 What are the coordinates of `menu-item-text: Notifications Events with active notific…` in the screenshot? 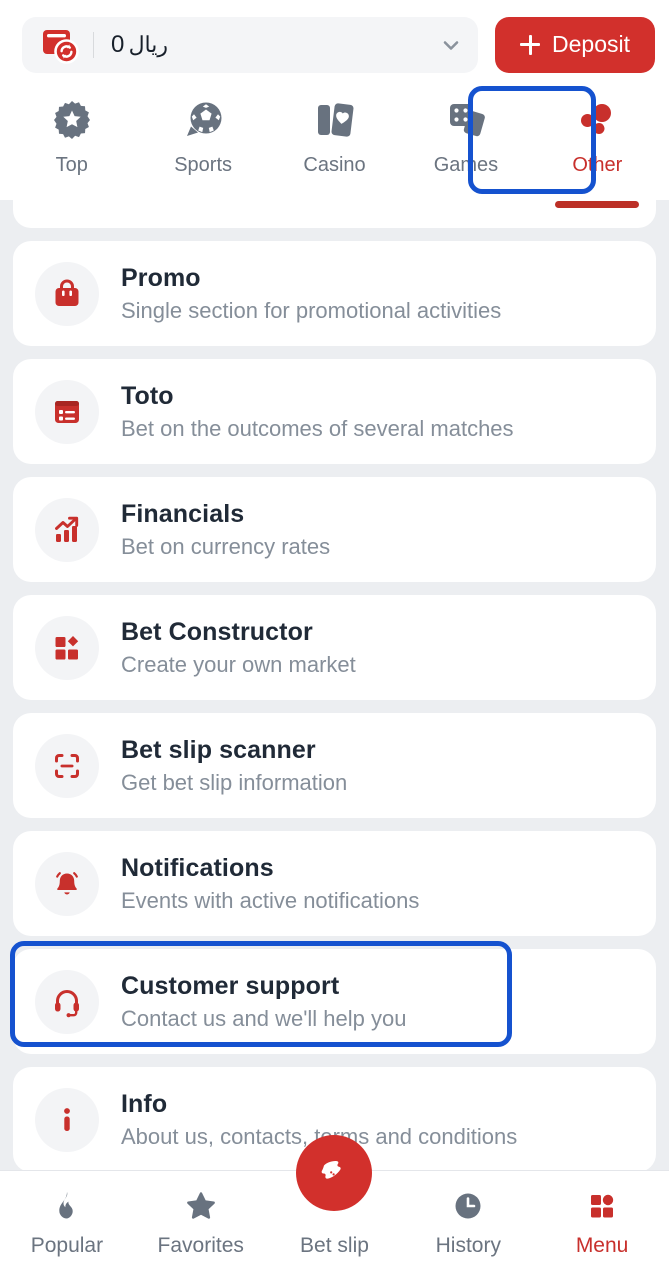 It's located at (270, 884).